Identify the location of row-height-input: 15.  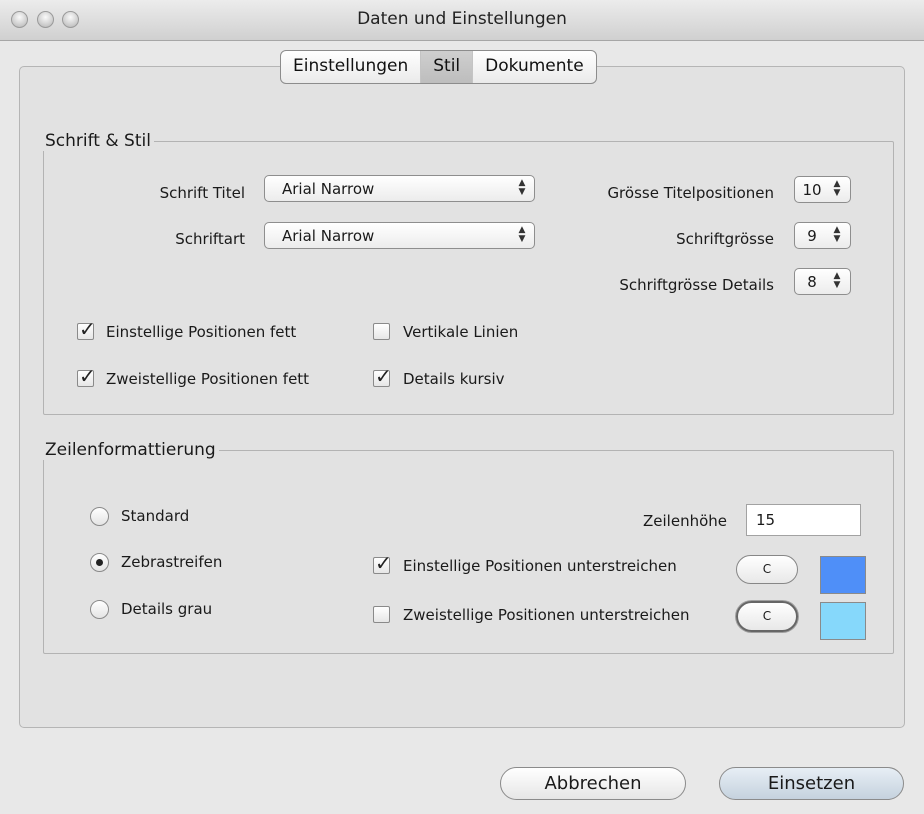
(803, 520).